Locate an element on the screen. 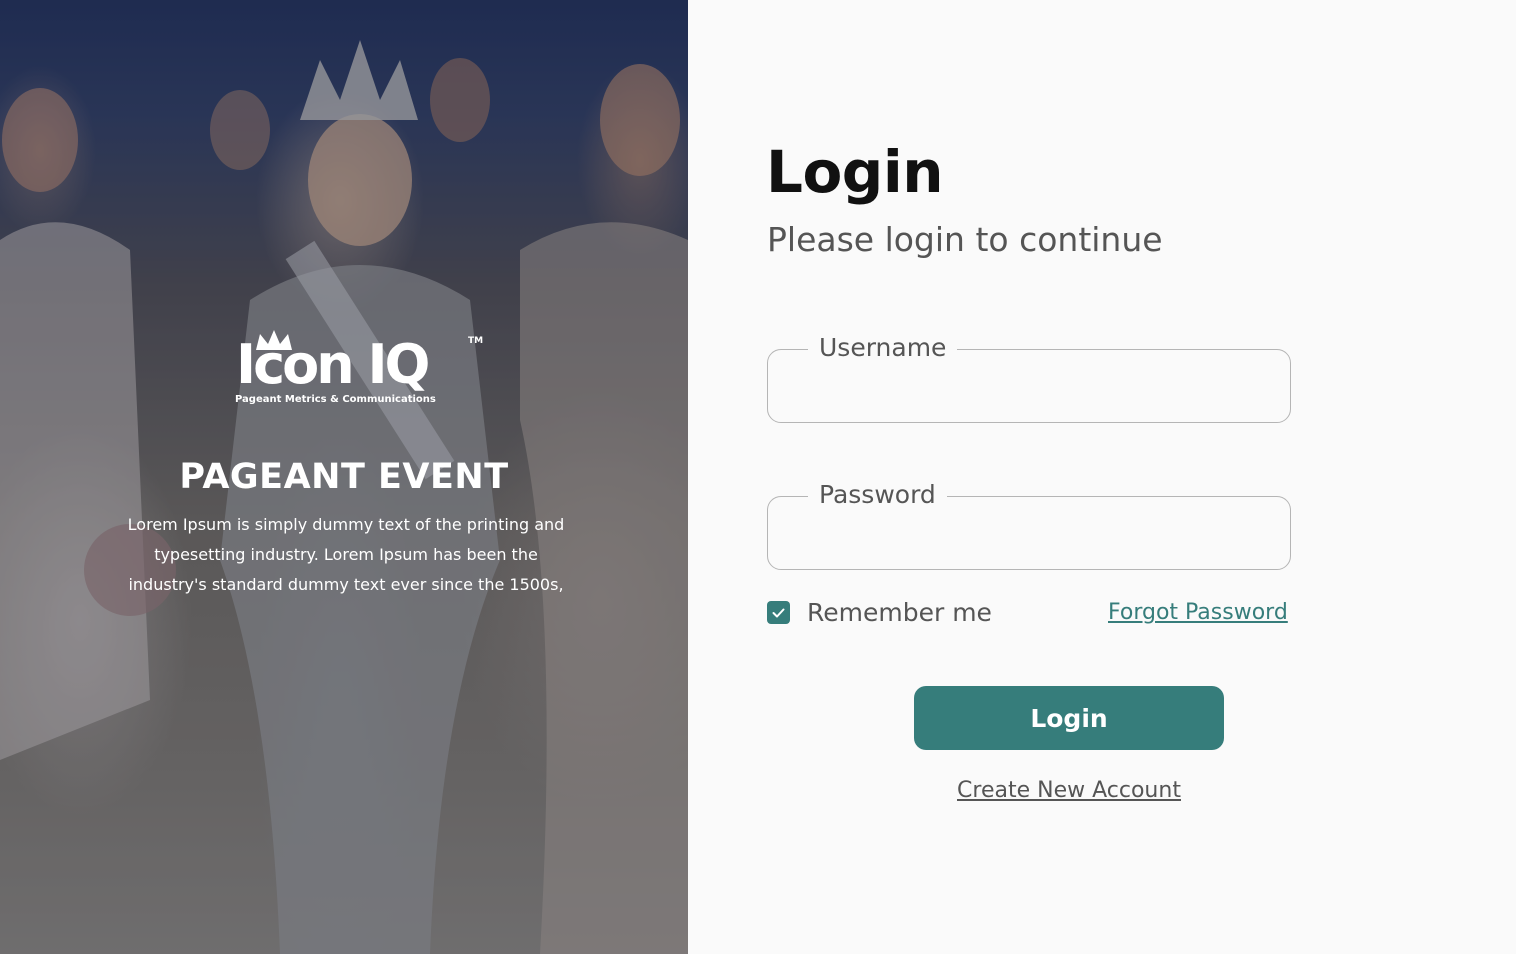 The width and height of the screenshot is (1516, 954). hero-title: PAGEANT EVENT is located at coordinates (344, 477).